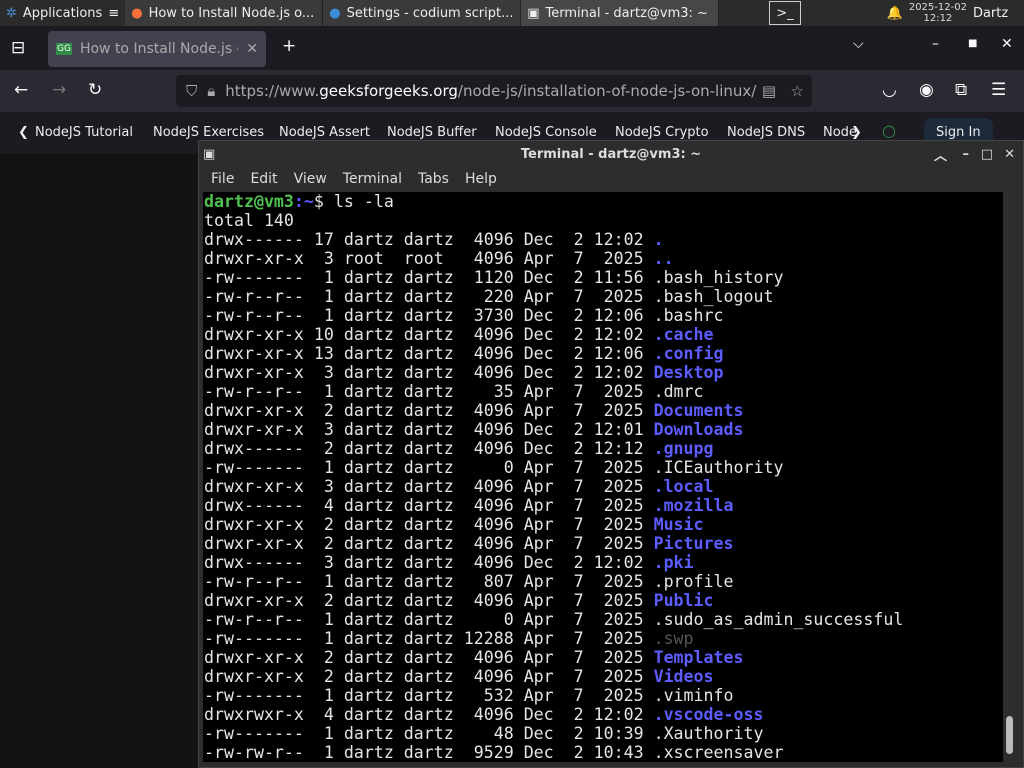 This screenshot has height=768, width=1024. Describe the element at coordinates (21, 90) in the screenshot. I see `back-icon: ←` at that location.